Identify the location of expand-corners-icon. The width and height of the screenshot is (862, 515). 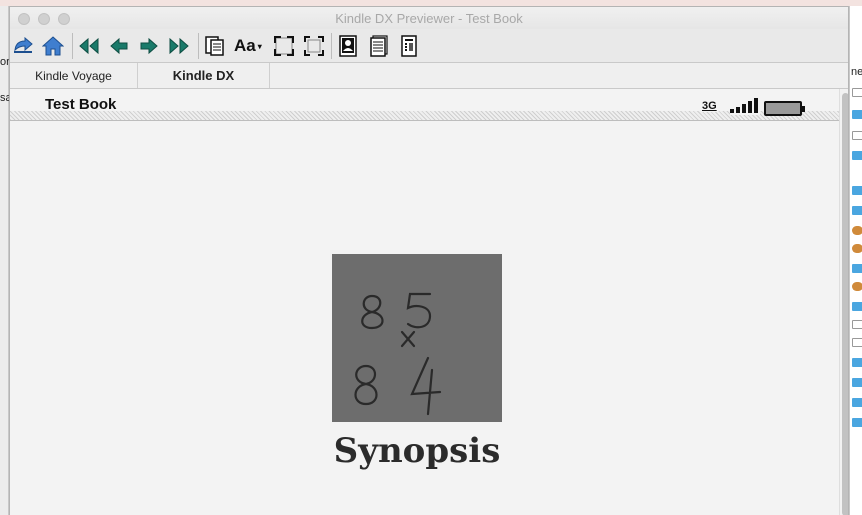
(284, 46).